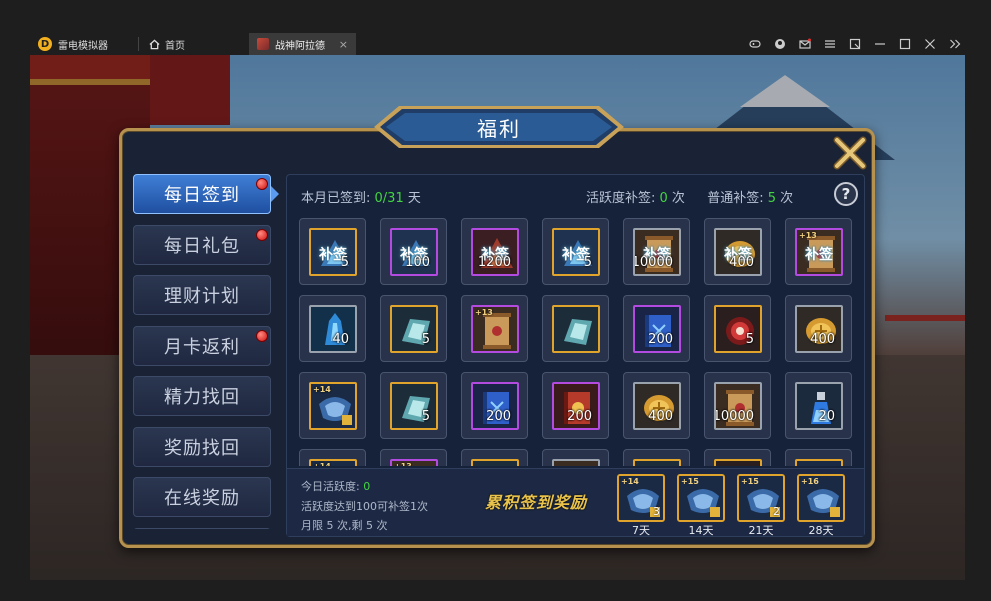  I want to click on menu-item-4: 精力找回, so click(202, 396).